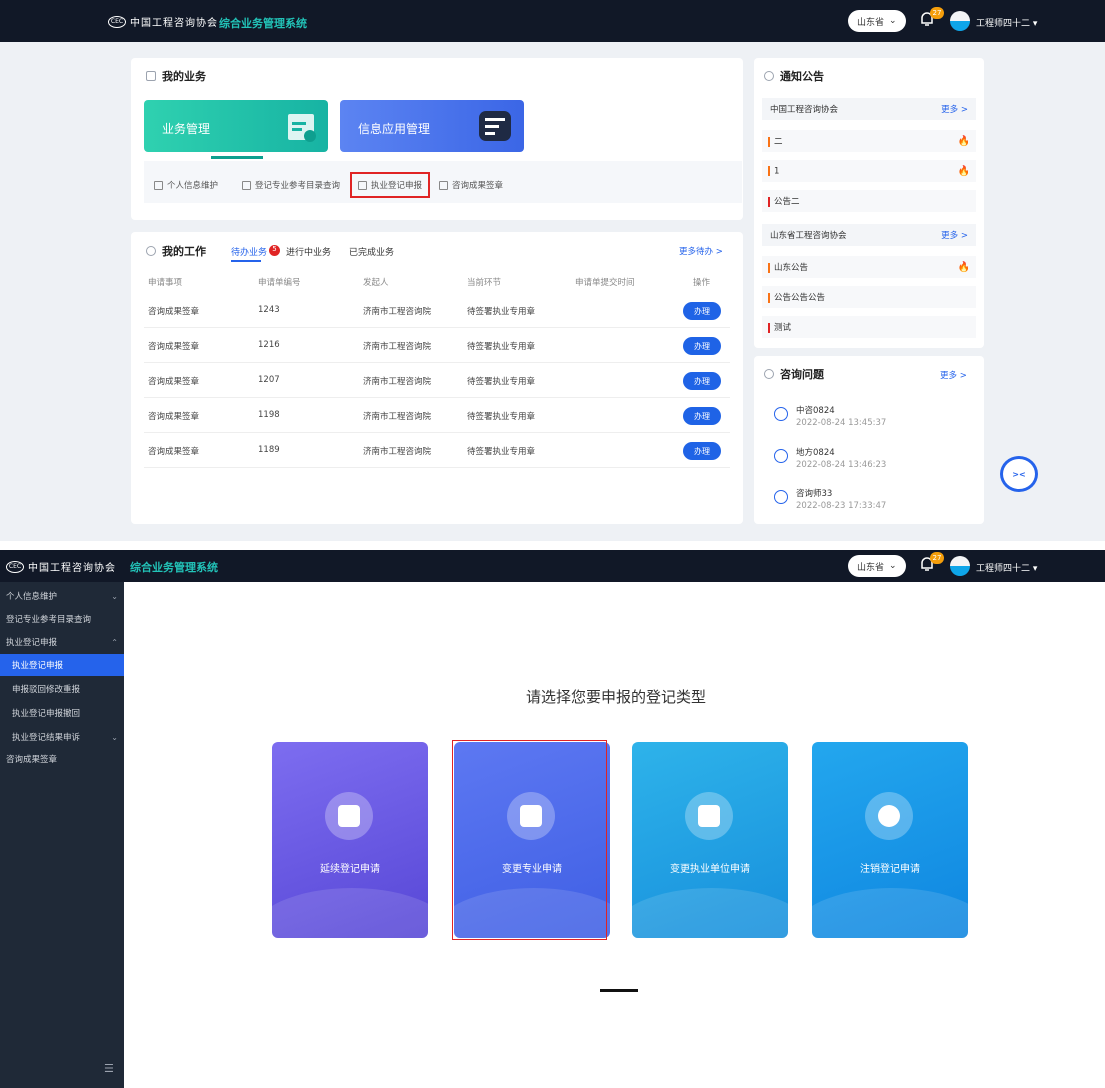  I want to click on tab-completed: 已完成业务, so click(371, 251).